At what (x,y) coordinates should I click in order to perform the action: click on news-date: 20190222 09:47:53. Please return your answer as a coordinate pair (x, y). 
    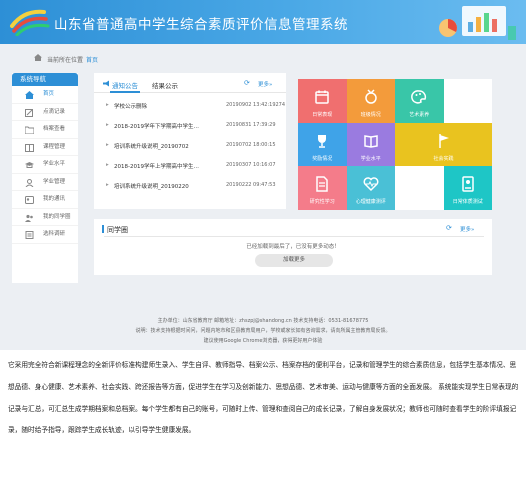
    Looking at the image, I should click on (251, 185).